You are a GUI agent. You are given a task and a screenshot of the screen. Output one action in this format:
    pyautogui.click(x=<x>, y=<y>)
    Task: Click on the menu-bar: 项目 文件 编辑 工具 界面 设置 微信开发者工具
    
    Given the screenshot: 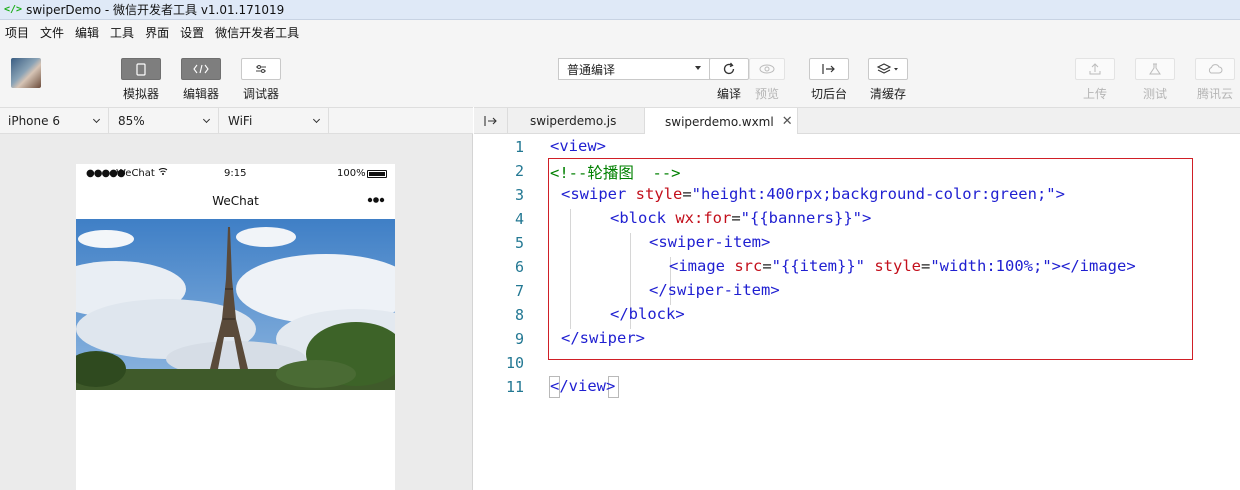 What is the action you would take?
    pyautogui.click(x=620, y=32)
    